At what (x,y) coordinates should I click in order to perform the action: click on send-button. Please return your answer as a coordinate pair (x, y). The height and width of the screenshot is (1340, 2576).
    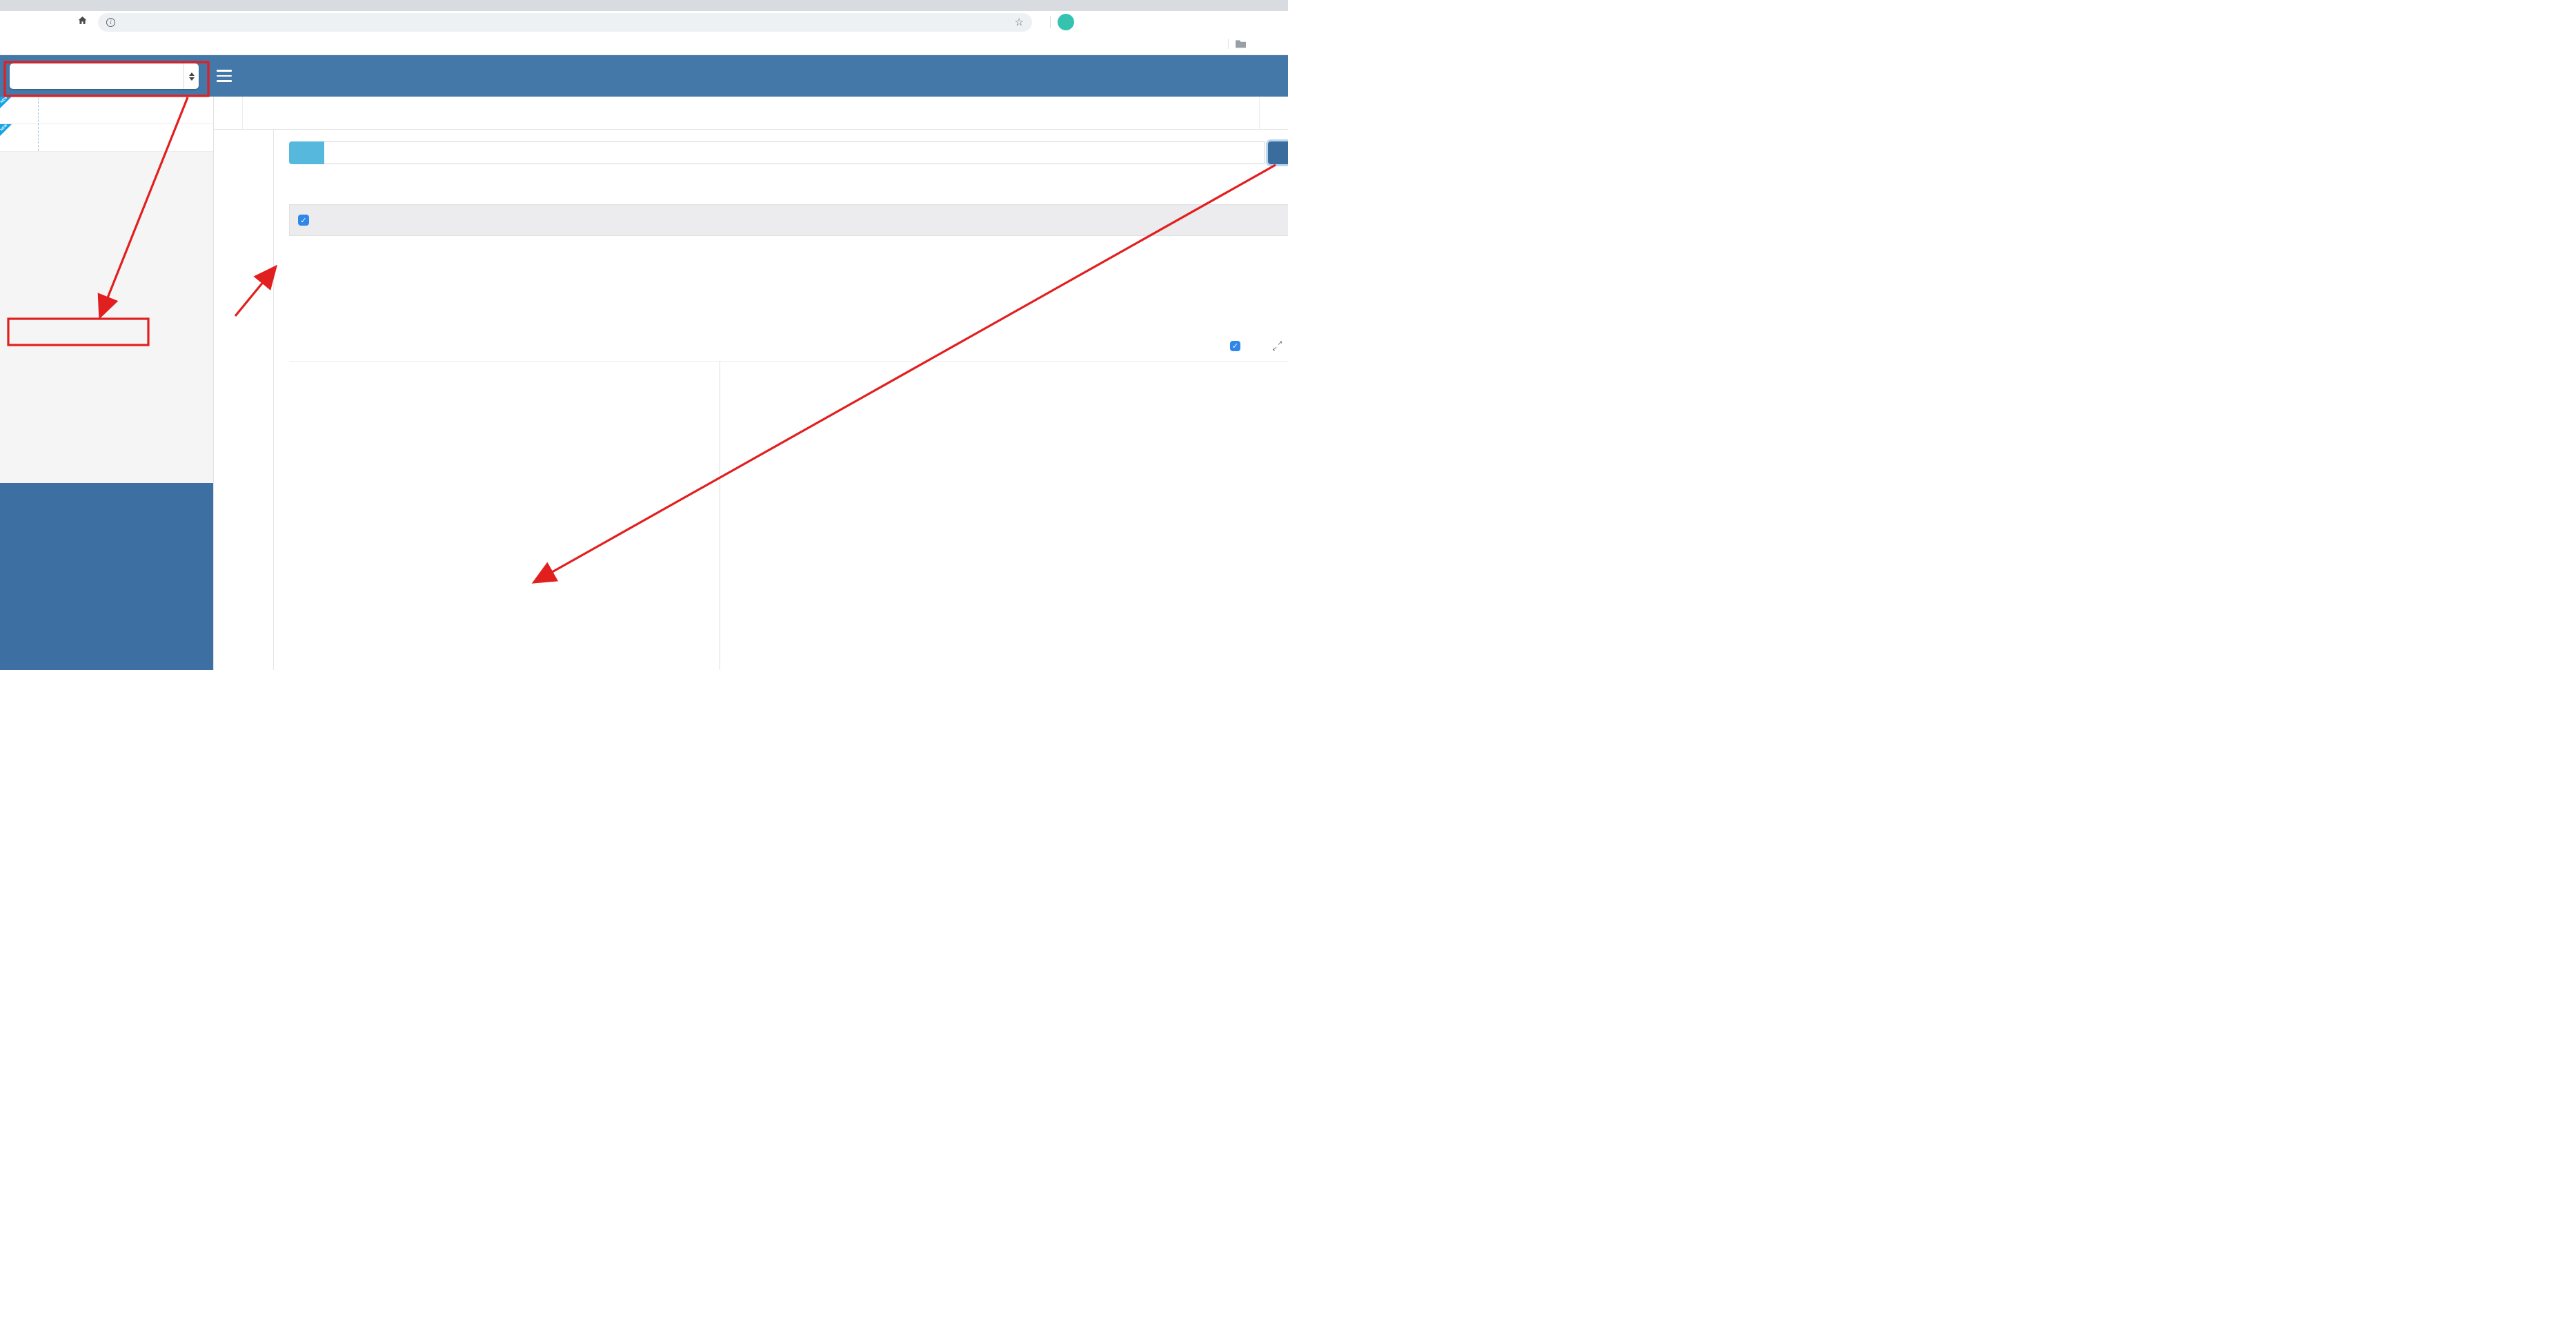
    Looking at the image, I should click on (1278, 152).